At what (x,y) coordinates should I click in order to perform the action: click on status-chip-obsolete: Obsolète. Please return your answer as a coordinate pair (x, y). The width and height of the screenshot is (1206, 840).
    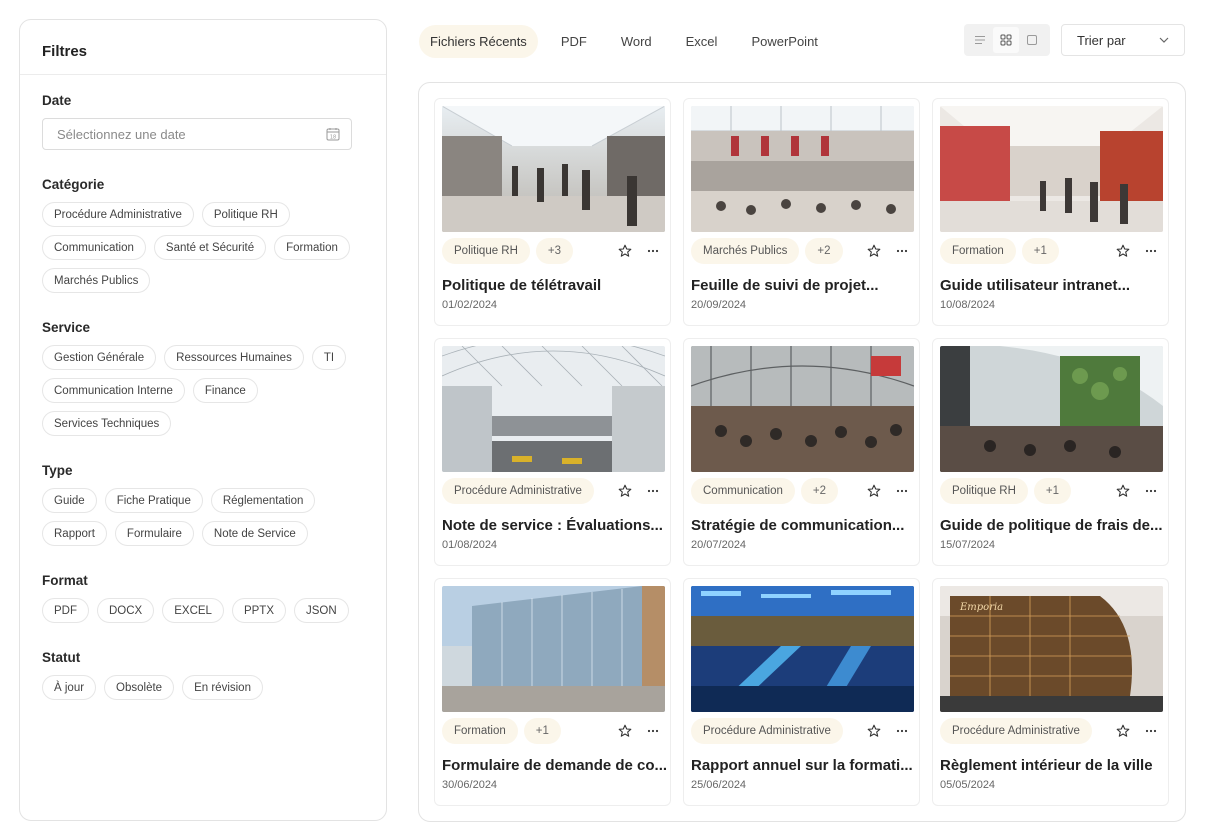
    Looking at the image, I should click on (139, 687).